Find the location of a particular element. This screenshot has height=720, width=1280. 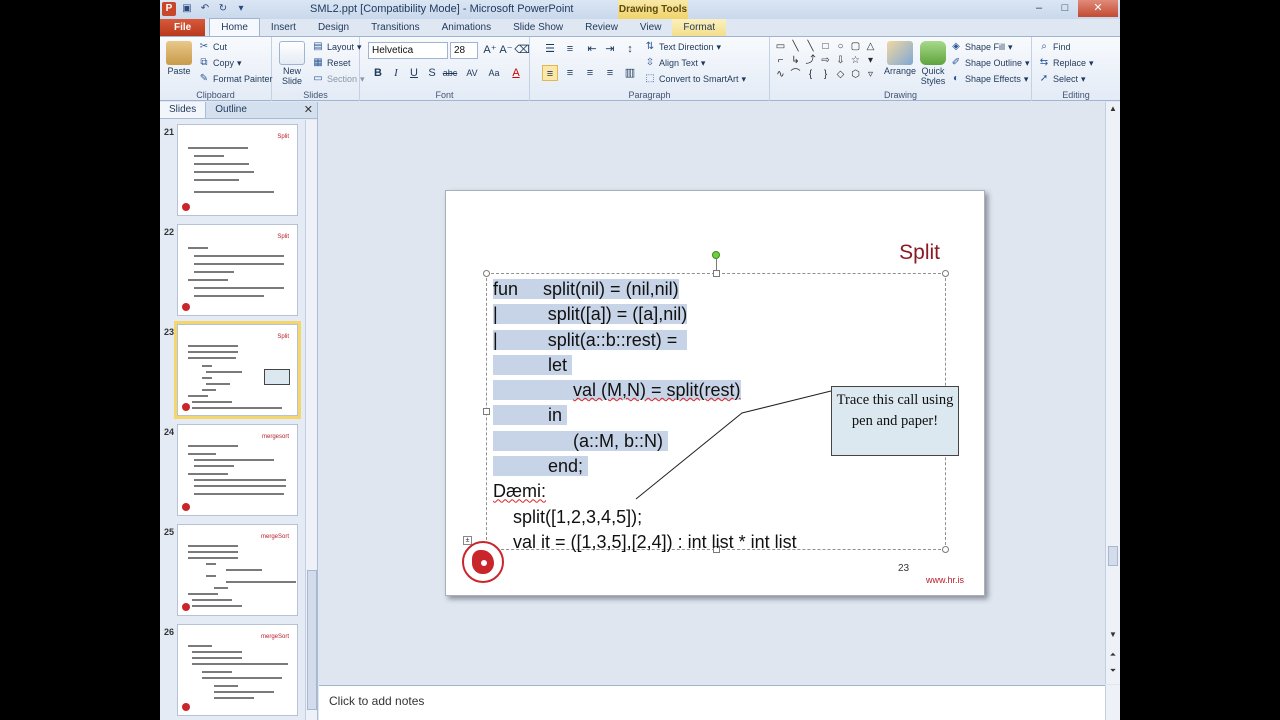

star-shape-icon: ☆ is located at coordinates (855, 61).